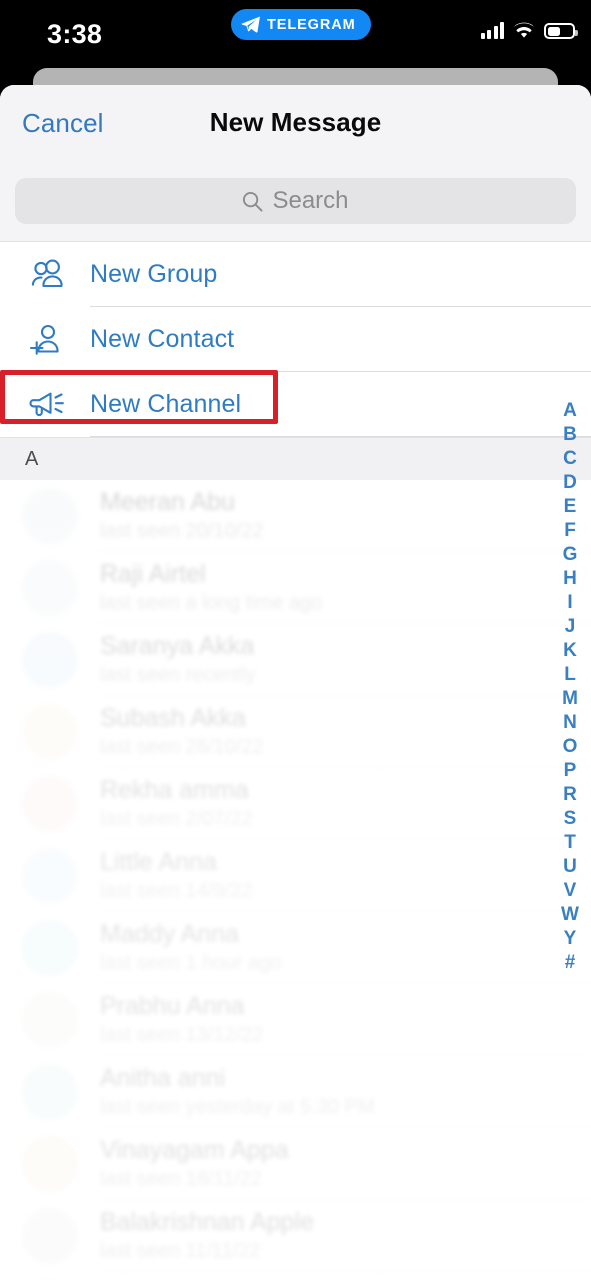 Image resolution: width=591 pixels, height=1280 pixels. I want to click on status-bar-time: 3:38, so click(75, 34).